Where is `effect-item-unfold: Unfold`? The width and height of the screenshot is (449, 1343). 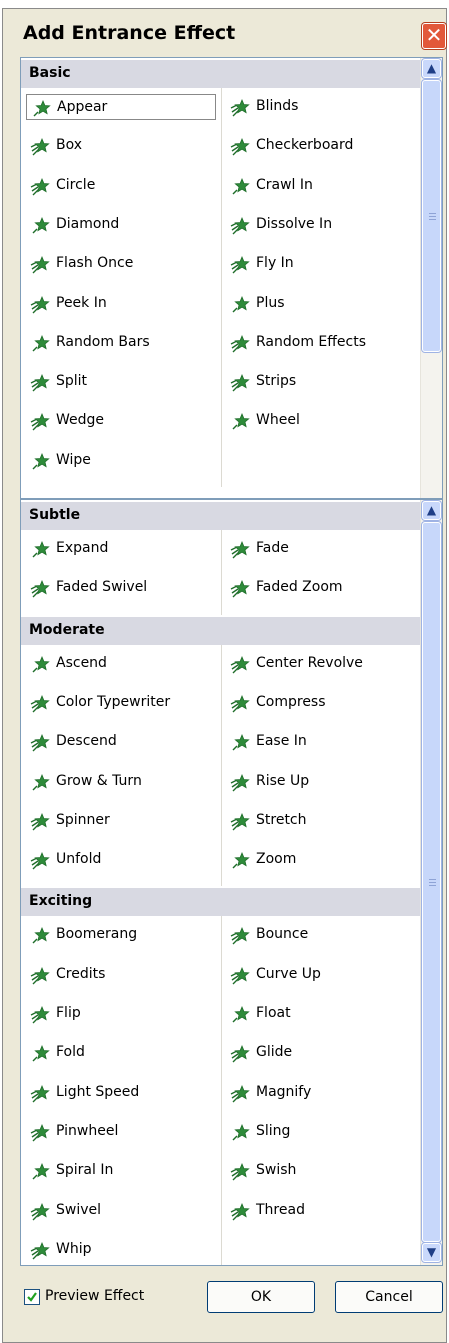
effect-item-unfold: Unfold is located at coordinates (121, 860).